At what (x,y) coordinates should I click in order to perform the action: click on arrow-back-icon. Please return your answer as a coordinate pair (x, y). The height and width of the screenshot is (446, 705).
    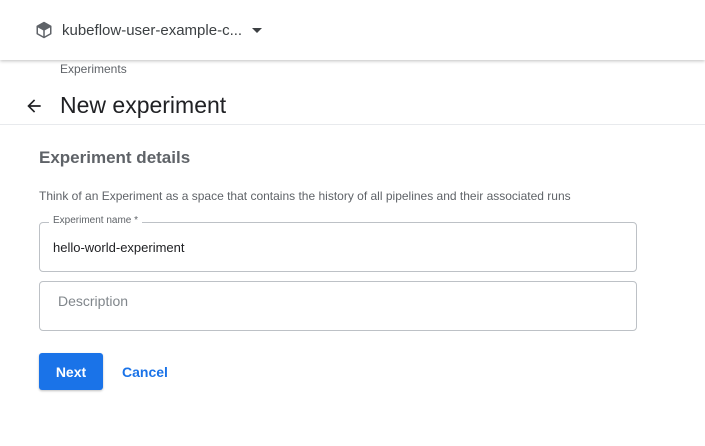
    Looking at the image, I should click on (34, 106).